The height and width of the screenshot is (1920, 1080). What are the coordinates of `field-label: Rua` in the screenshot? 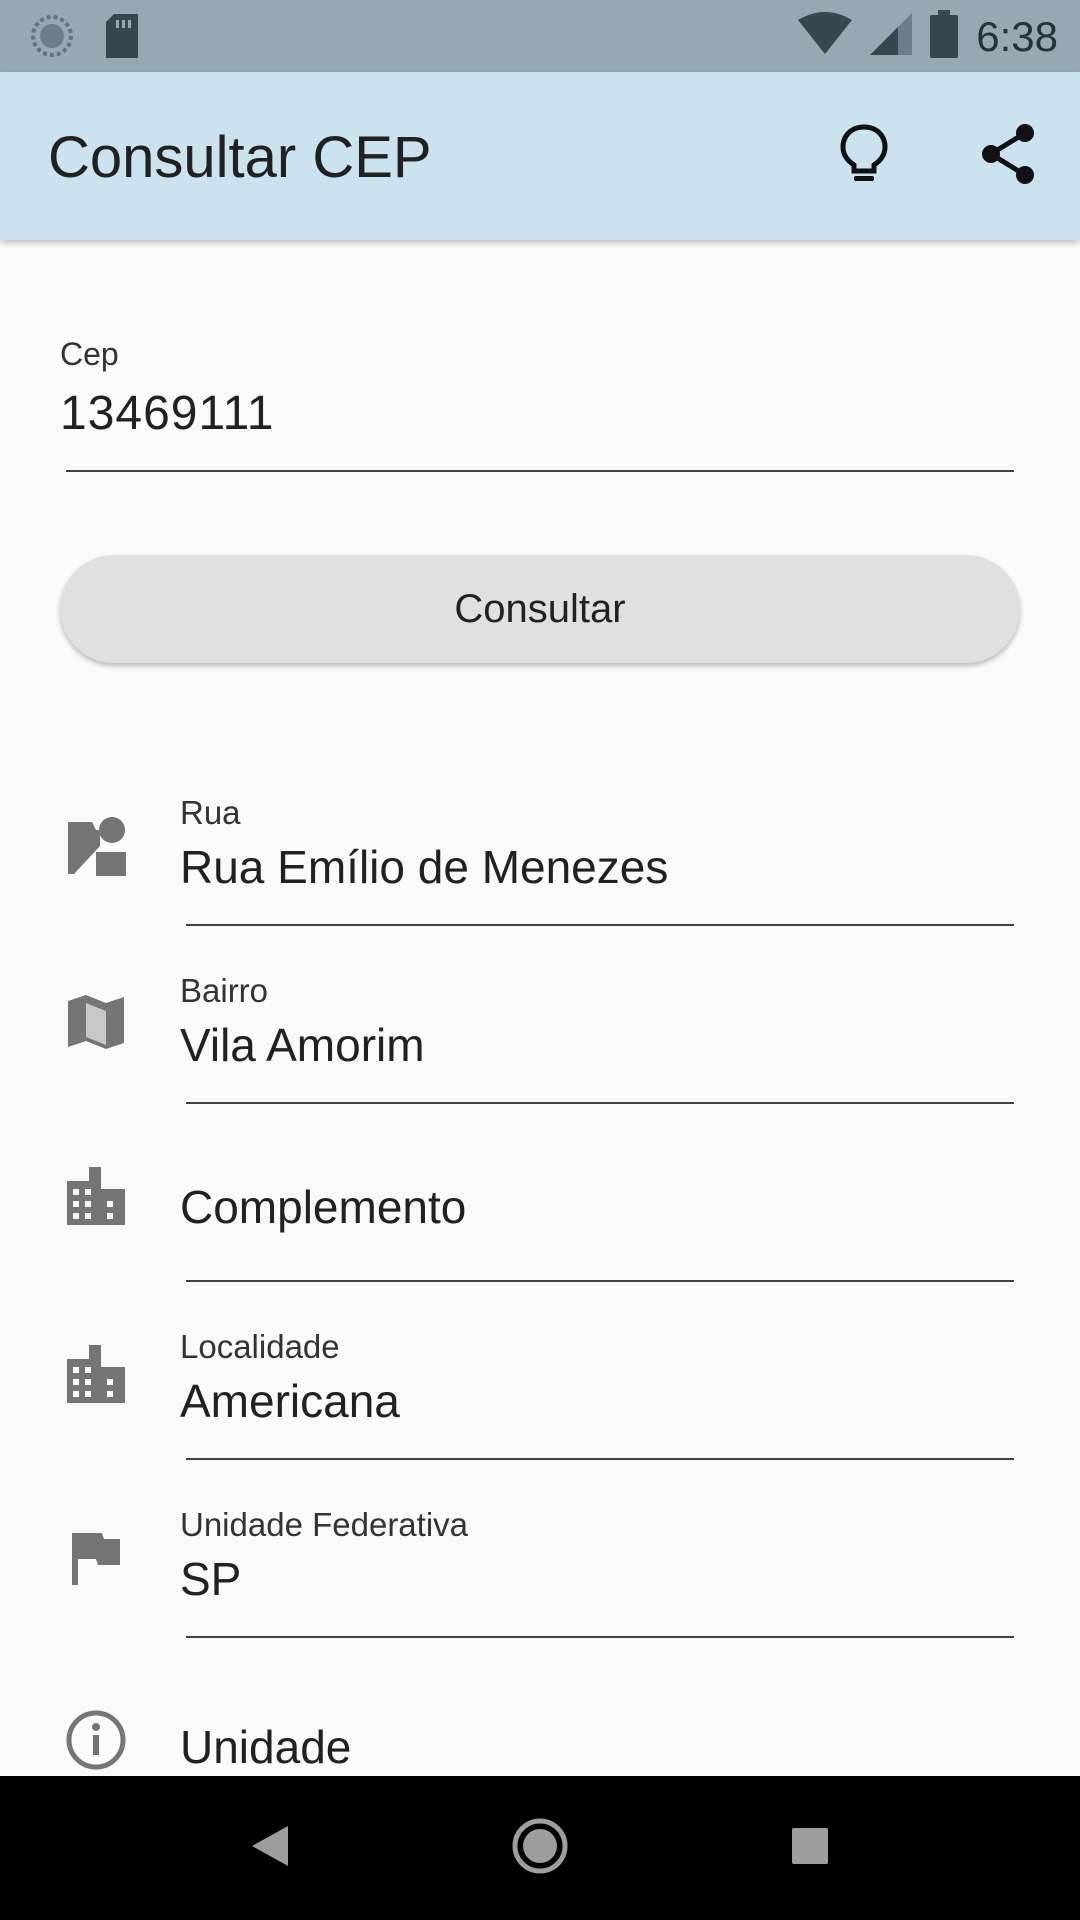 It's located at (210, 812).